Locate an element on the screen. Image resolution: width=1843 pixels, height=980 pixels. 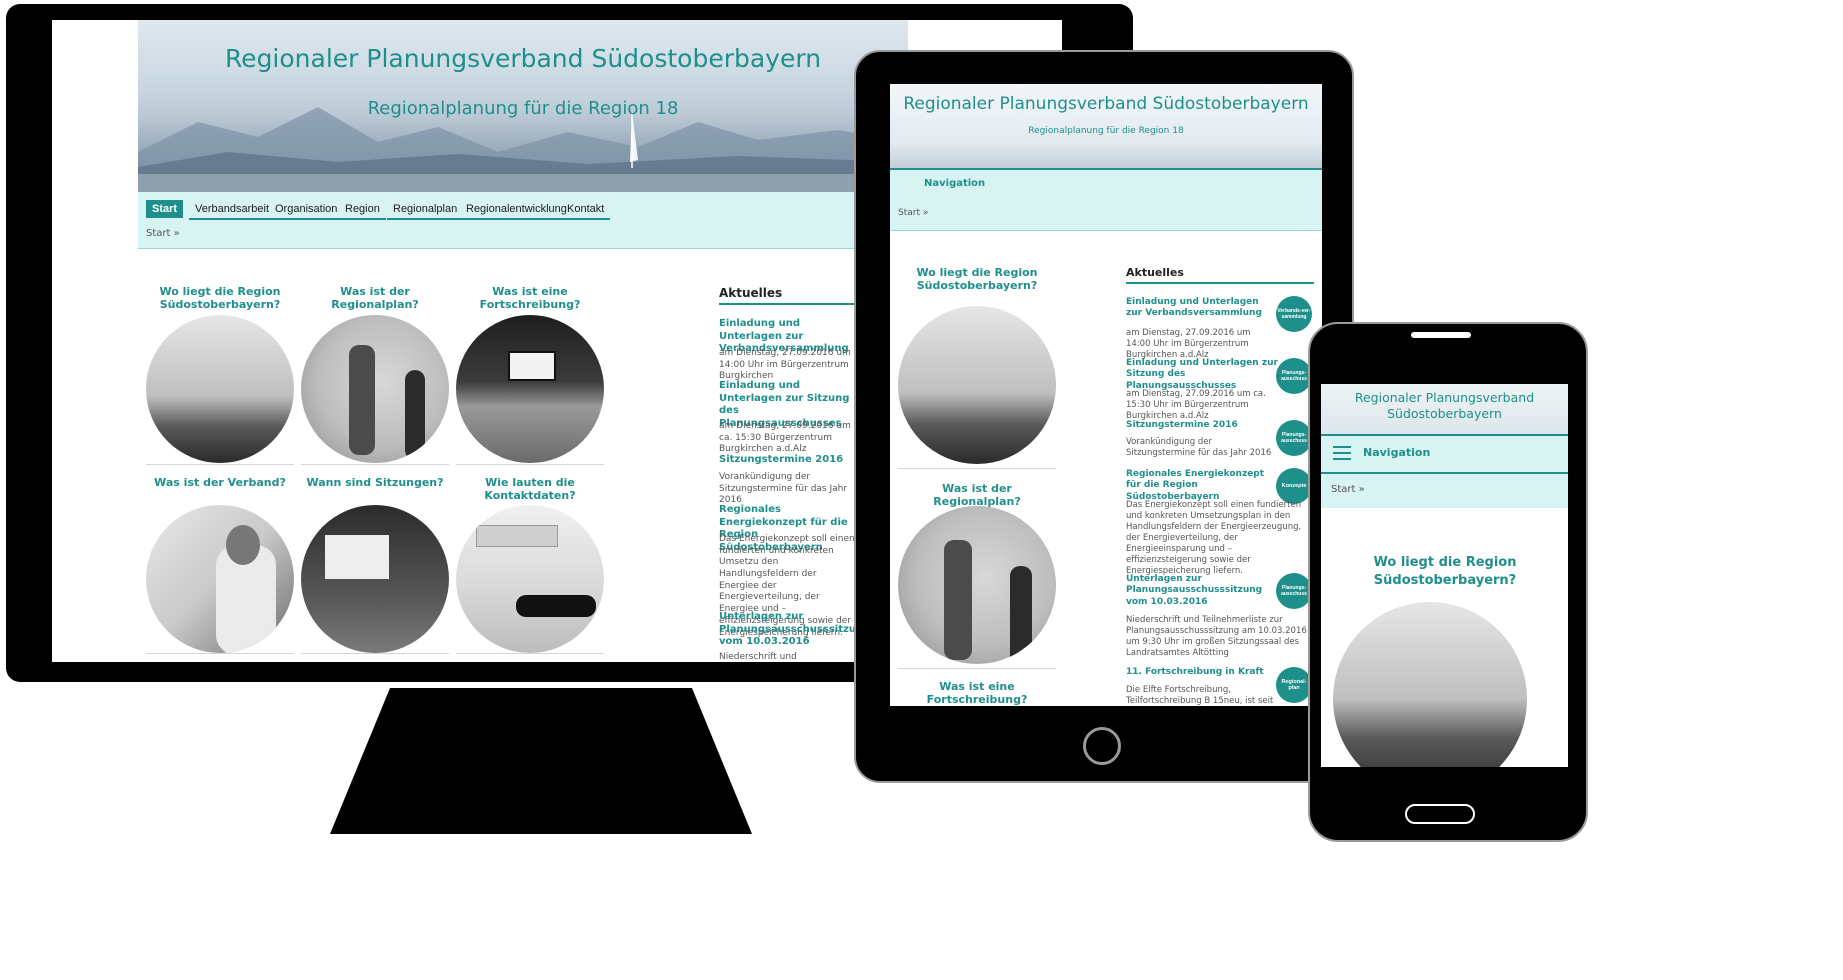
tablet-news-badge-3: Planungs-ausschuss is located at coordinates (1294, 438).